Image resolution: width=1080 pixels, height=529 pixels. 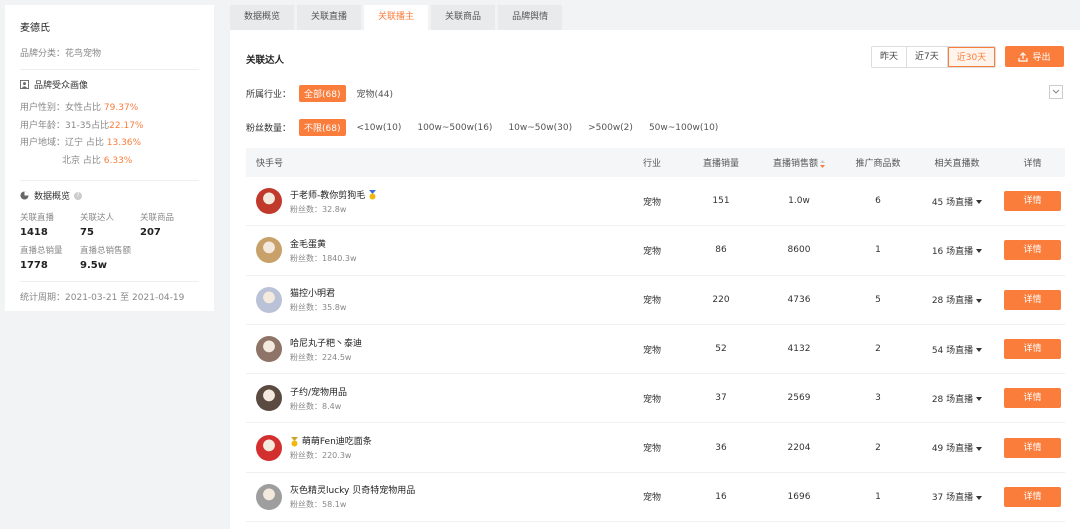 I want to click on amount-cell: 4132, so click(x=799, y=349).